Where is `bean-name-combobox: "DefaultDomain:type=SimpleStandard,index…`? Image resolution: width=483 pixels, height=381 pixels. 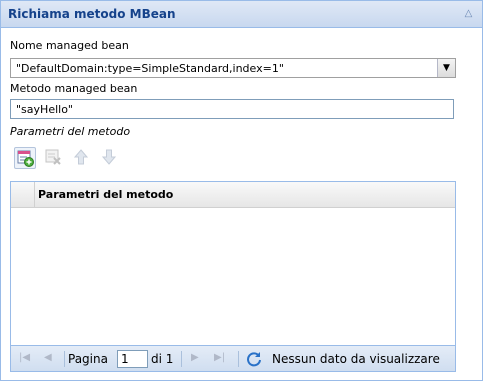
bean-name-combobox: "DefaultDomain:type=SimpleStandard,index… is located at coordinates (233, 68).